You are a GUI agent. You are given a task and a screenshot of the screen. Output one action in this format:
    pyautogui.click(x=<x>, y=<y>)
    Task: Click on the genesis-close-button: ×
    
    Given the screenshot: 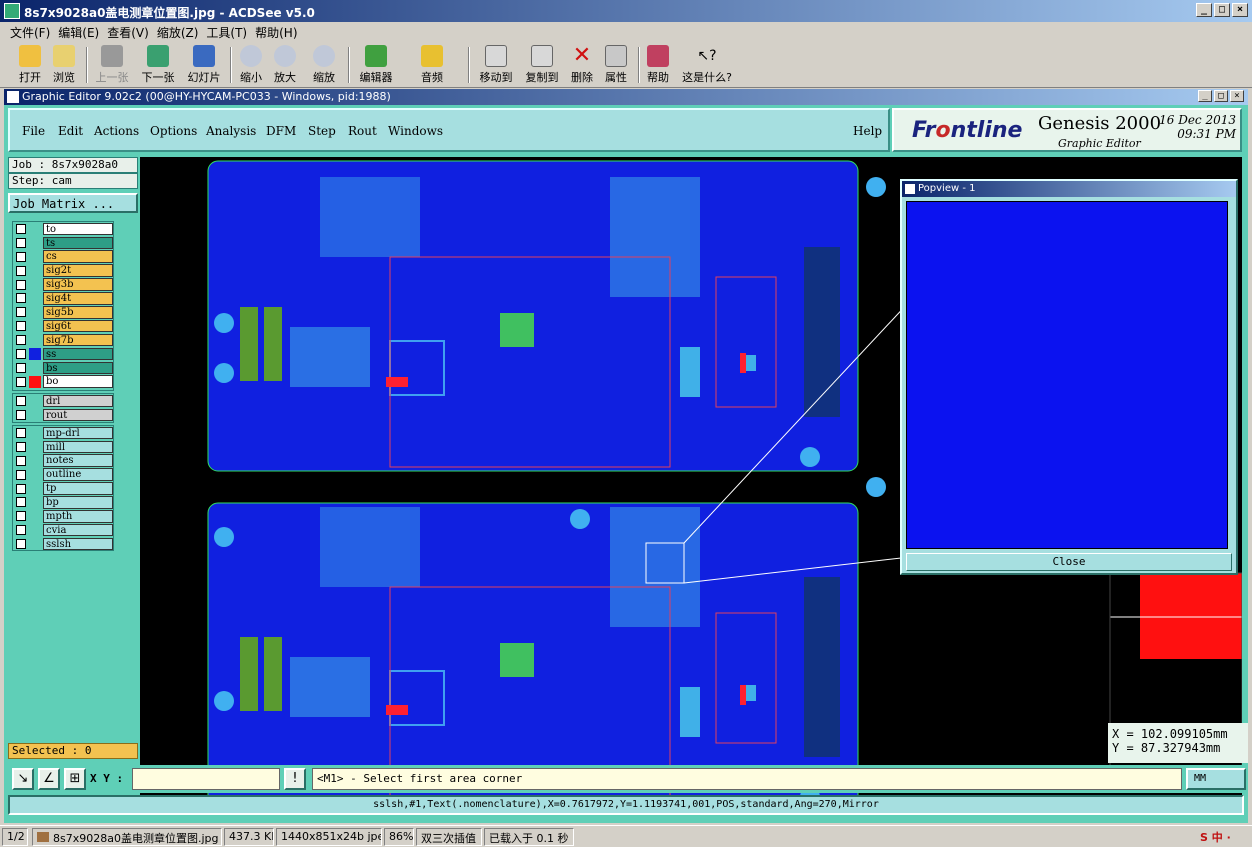 What is the action you would take?
    pyautogui.click(x=1237, y=96)
    